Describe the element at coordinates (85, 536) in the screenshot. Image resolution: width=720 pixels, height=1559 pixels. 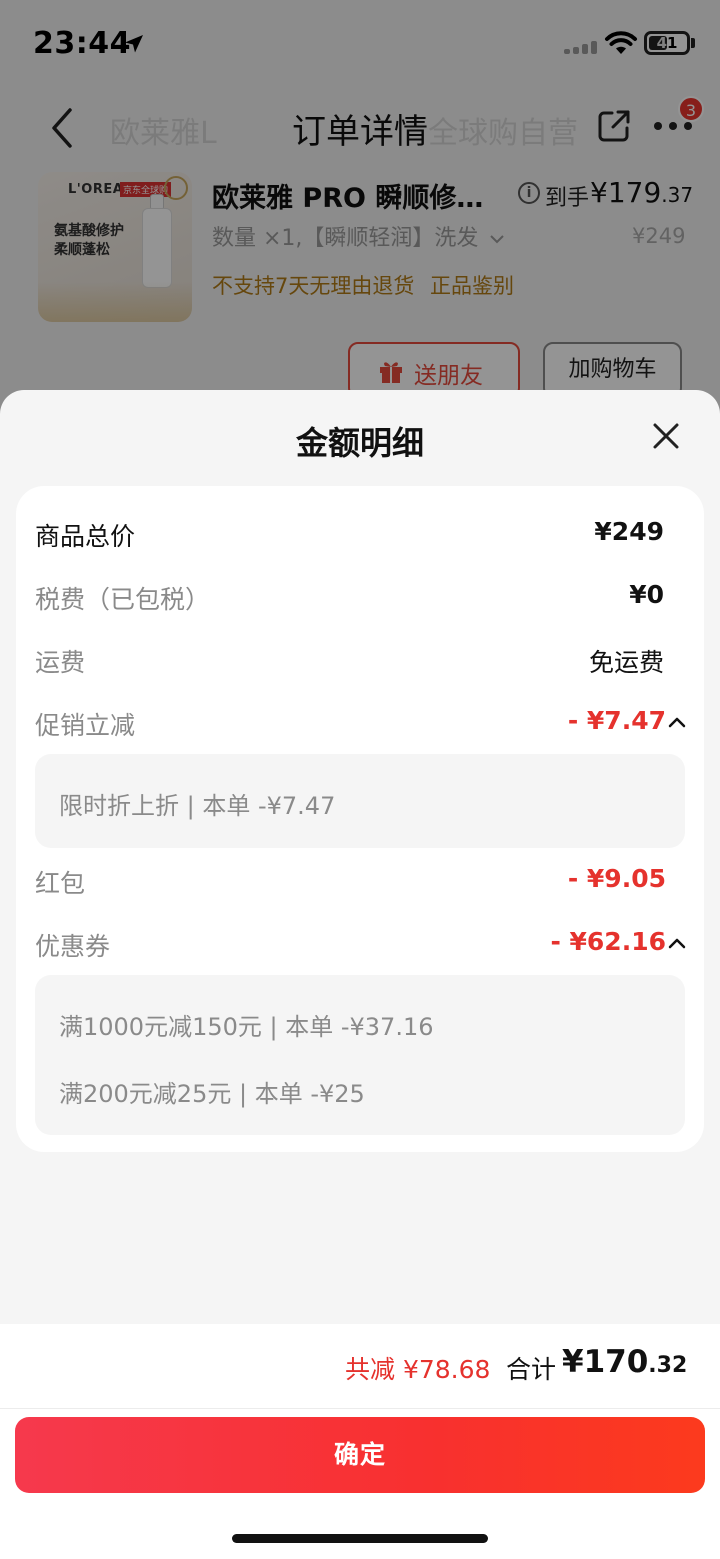
I see `goods-total-label: 商品总价` at that location.